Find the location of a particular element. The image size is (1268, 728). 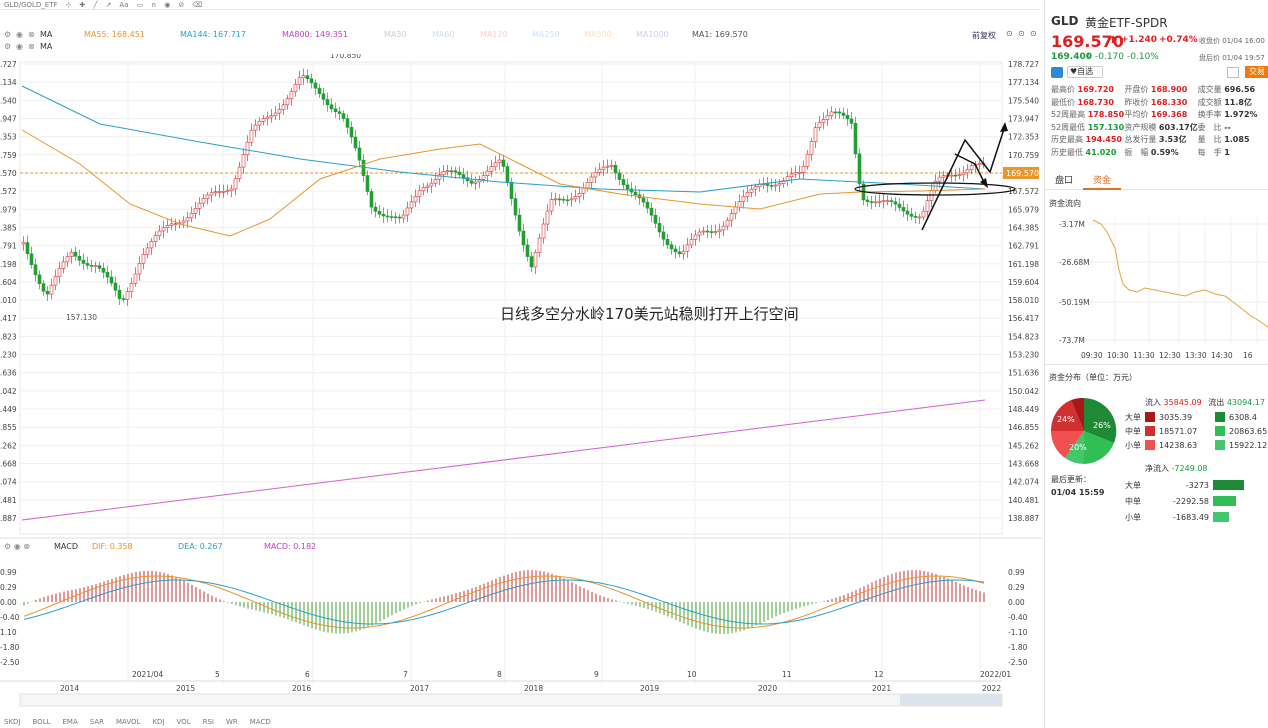

net-row: 中单 -2292.58 is located at coordinates (1196, 501).